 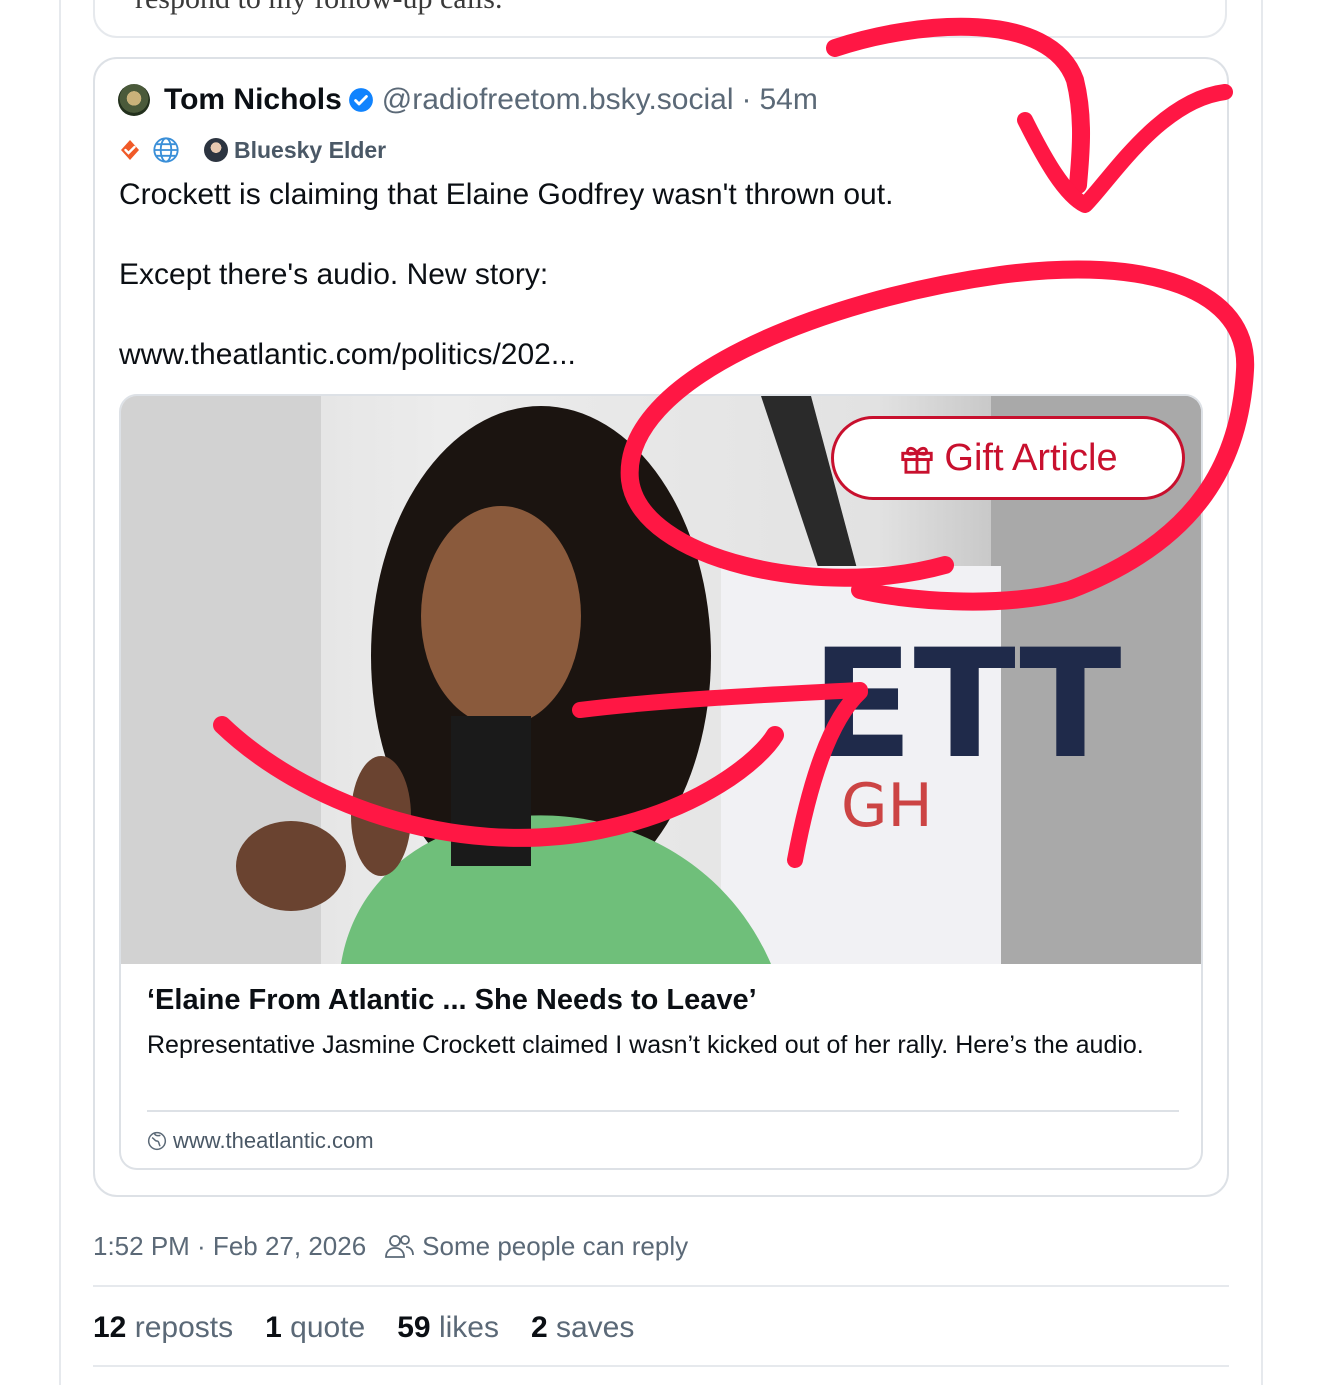 I want to click on stat-quotes: 1 quote, so click(x=315, y=1328).